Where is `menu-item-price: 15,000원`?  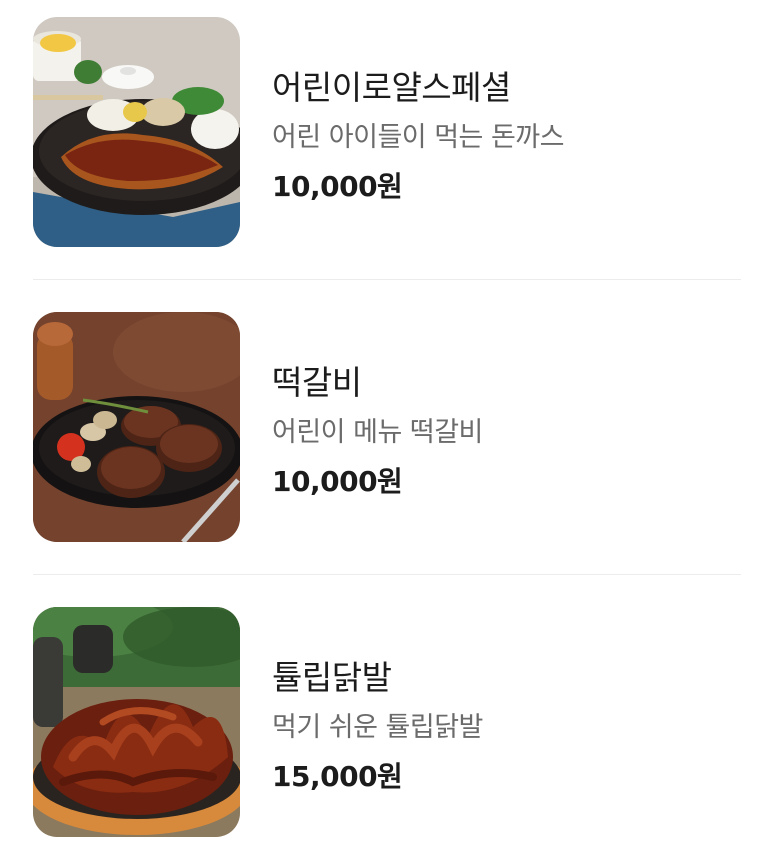 menu-item-price: 15,000원 is located at coordinates (337, 776).